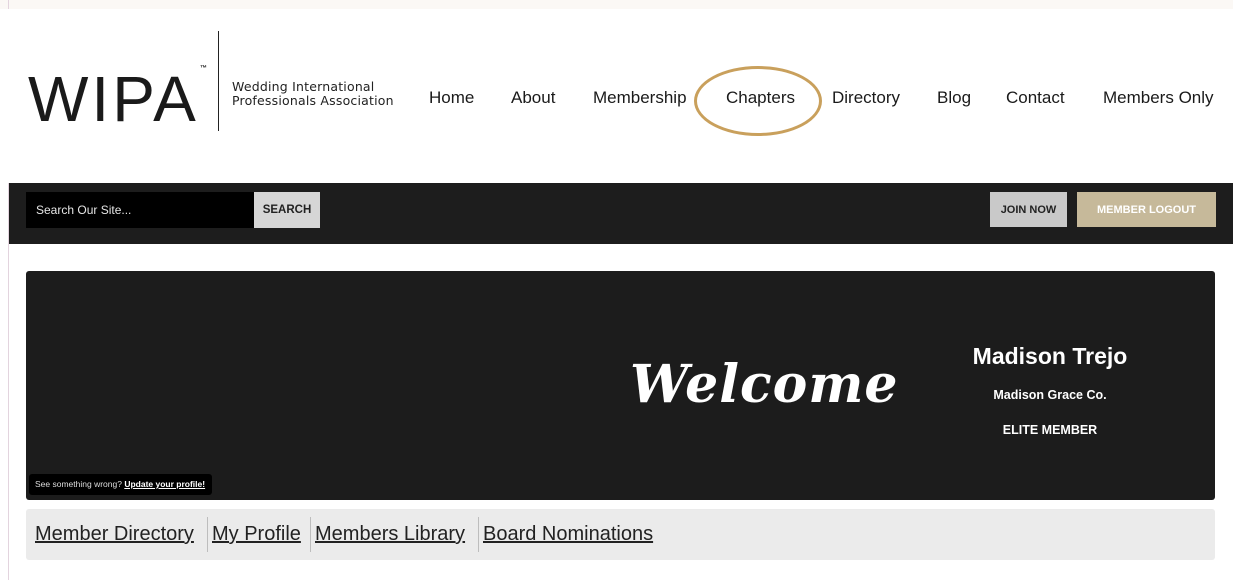 The image size is (1233, 580). I want to click on member-logout-button: MEMBER LOGOUT, so click(1146, 209).